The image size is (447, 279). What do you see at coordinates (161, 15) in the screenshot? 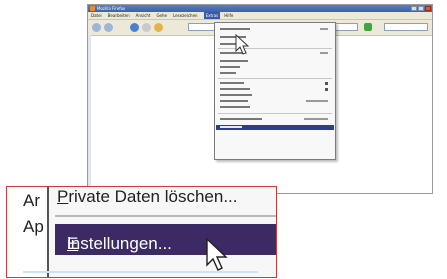
I see `menu-gehe: Gehe` at bounding box center [161, 15].